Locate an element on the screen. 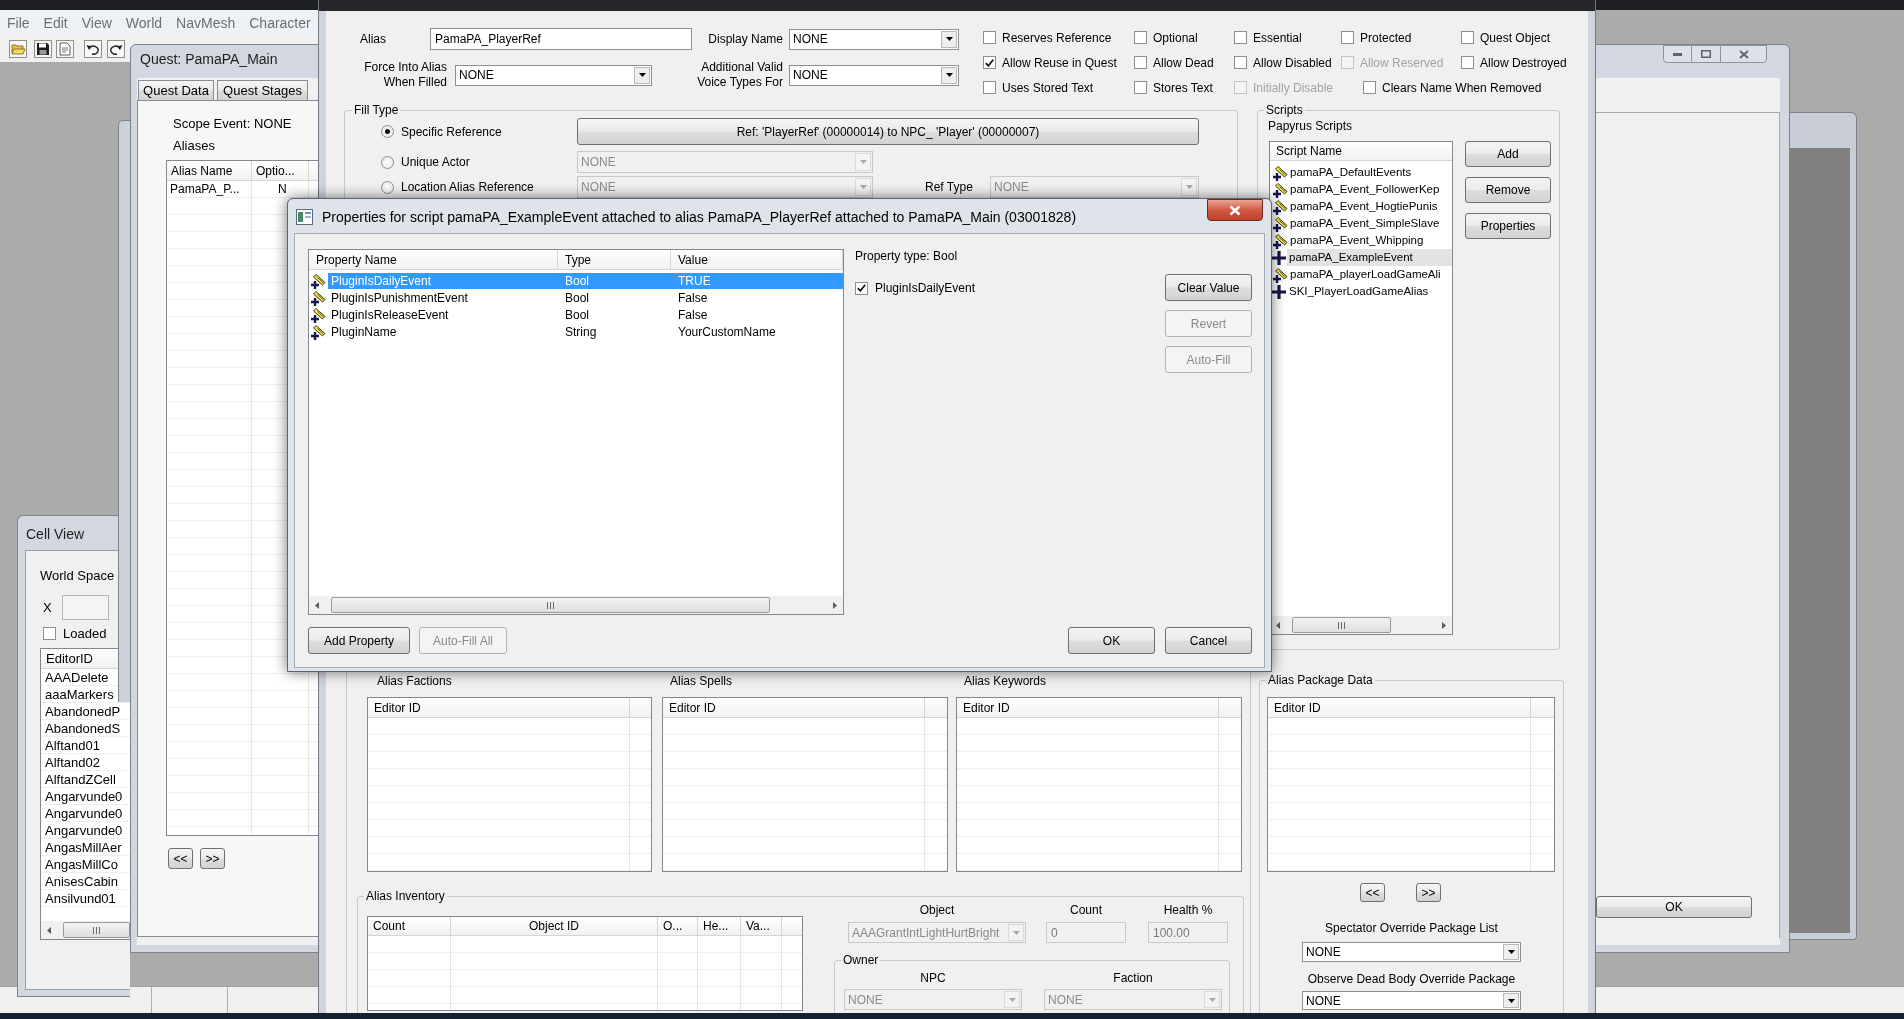  list-item: AngasMillAer is located at coordinates (82, 847).